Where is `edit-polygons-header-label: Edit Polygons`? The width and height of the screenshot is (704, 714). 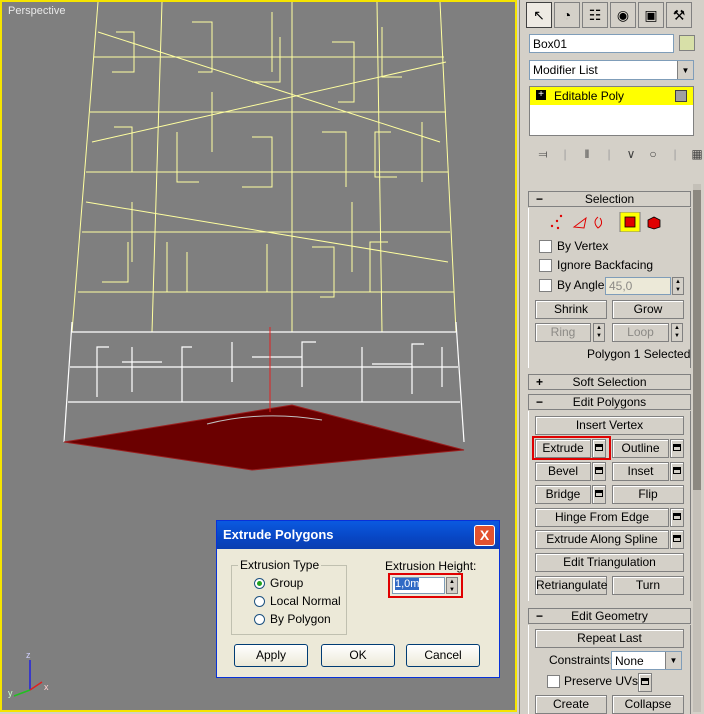
edit-polygons-header-label: Edit Polygons is located at coordinates (609, 402).